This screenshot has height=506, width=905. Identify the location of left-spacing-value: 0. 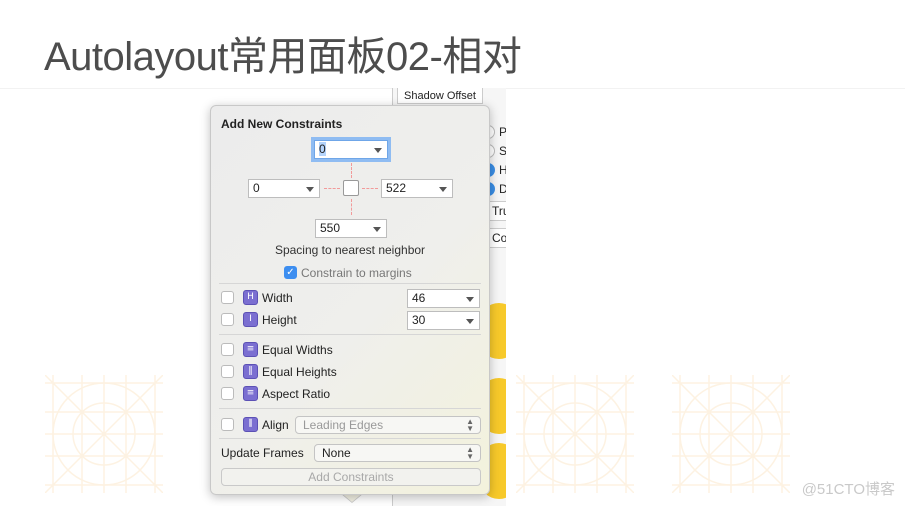
(256, 188).